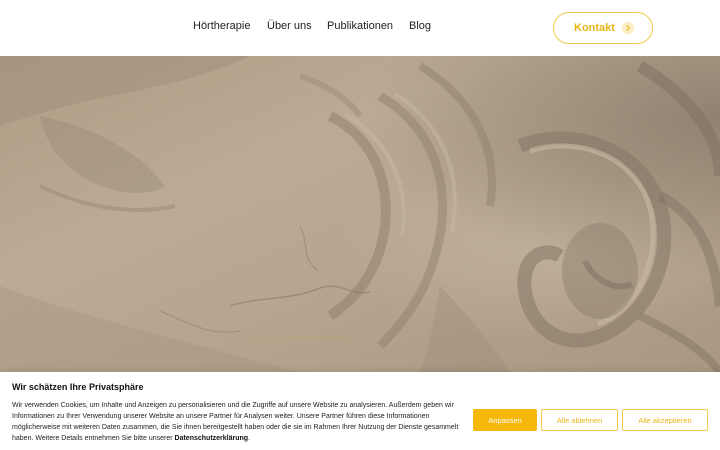  I want to click on nav-item-blog: Blog, so click(420, 26).